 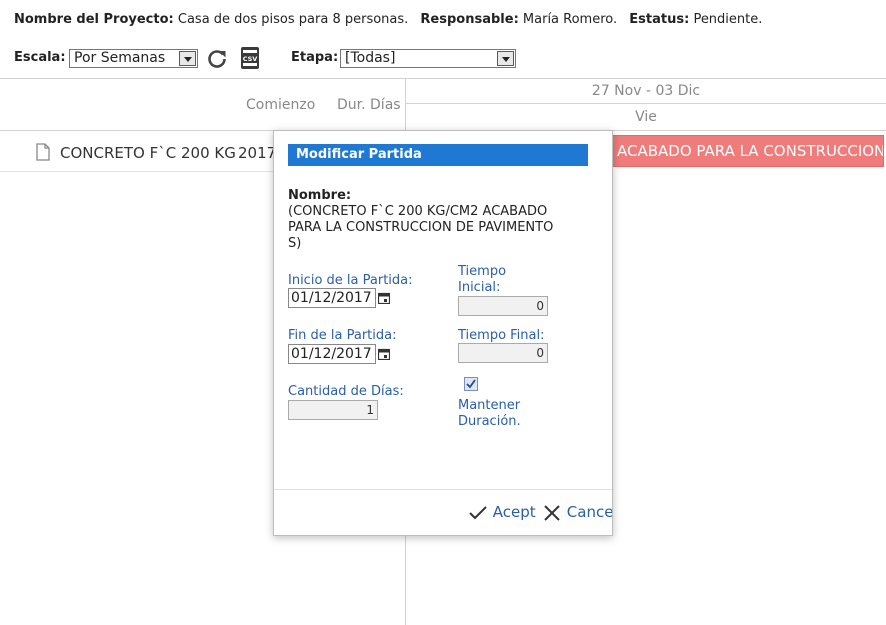 What do you see at coordinates (120, 58) in the screenshot?
I see `scale-select-value: Por Semanas` at bounding box center [120, 58].